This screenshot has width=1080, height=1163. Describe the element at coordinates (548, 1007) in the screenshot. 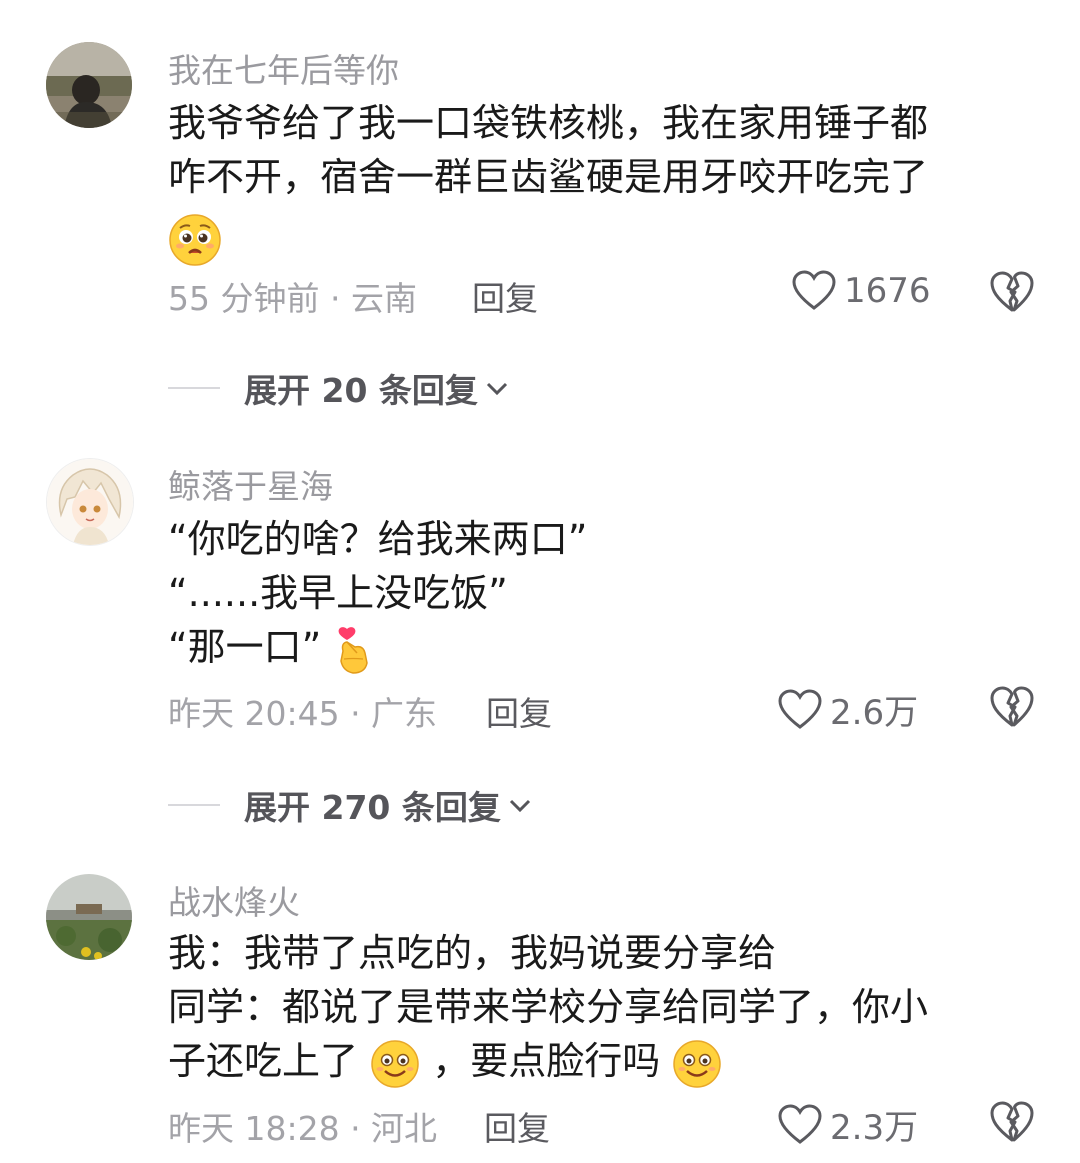

I see `comment-line: 同学：都说了是带来学校分享给同学了，你小` at that location.